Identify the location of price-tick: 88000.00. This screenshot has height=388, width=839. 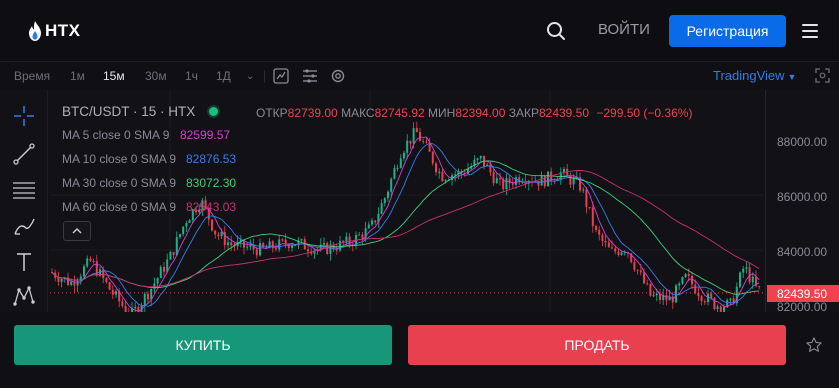
(802, 142).